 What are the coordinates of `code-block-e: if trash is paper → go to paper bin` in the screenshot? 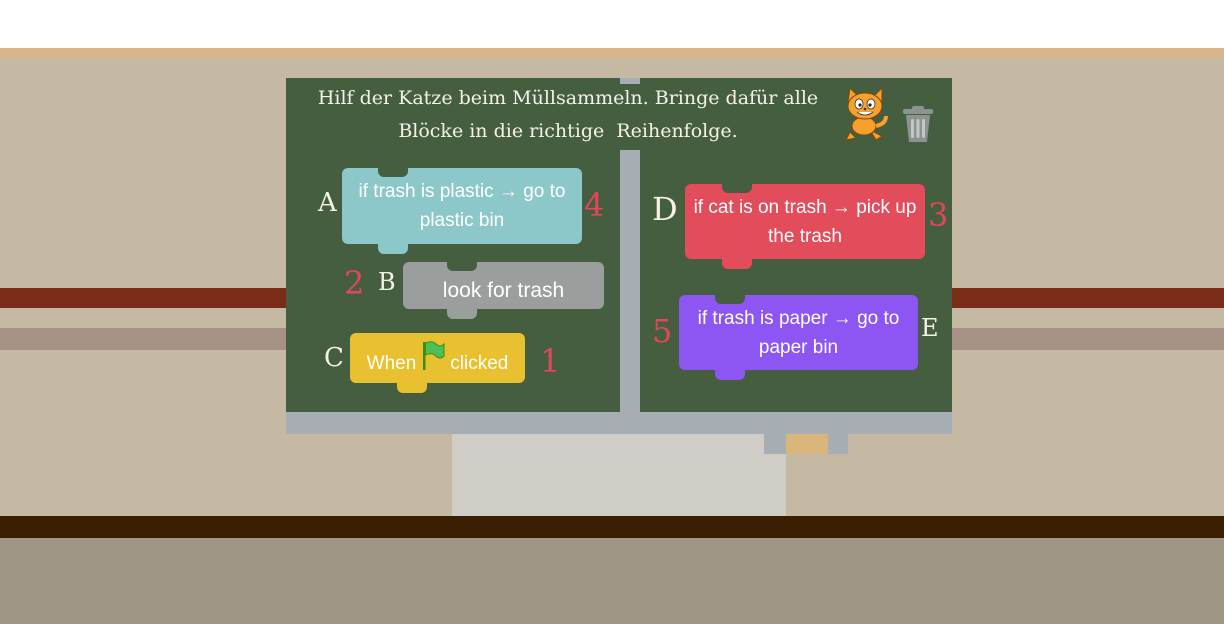 It's located at (798, 332).